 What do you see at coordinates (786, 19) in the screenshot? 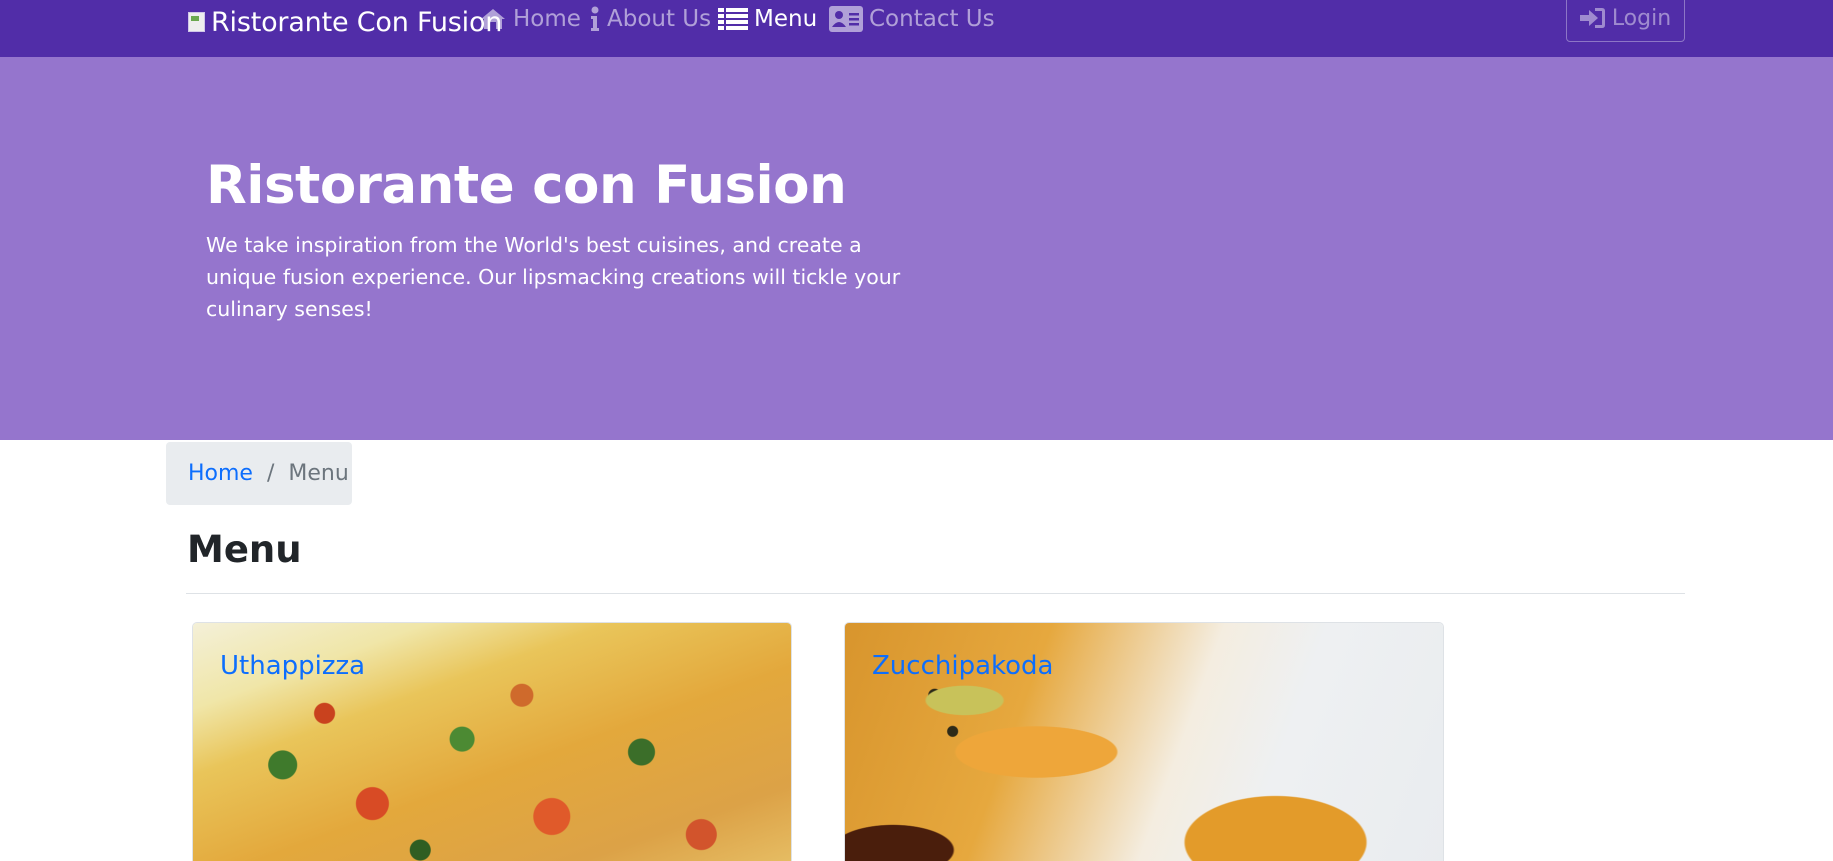
I see `nav-item-label: Menu` at bounding box center [786, 19].